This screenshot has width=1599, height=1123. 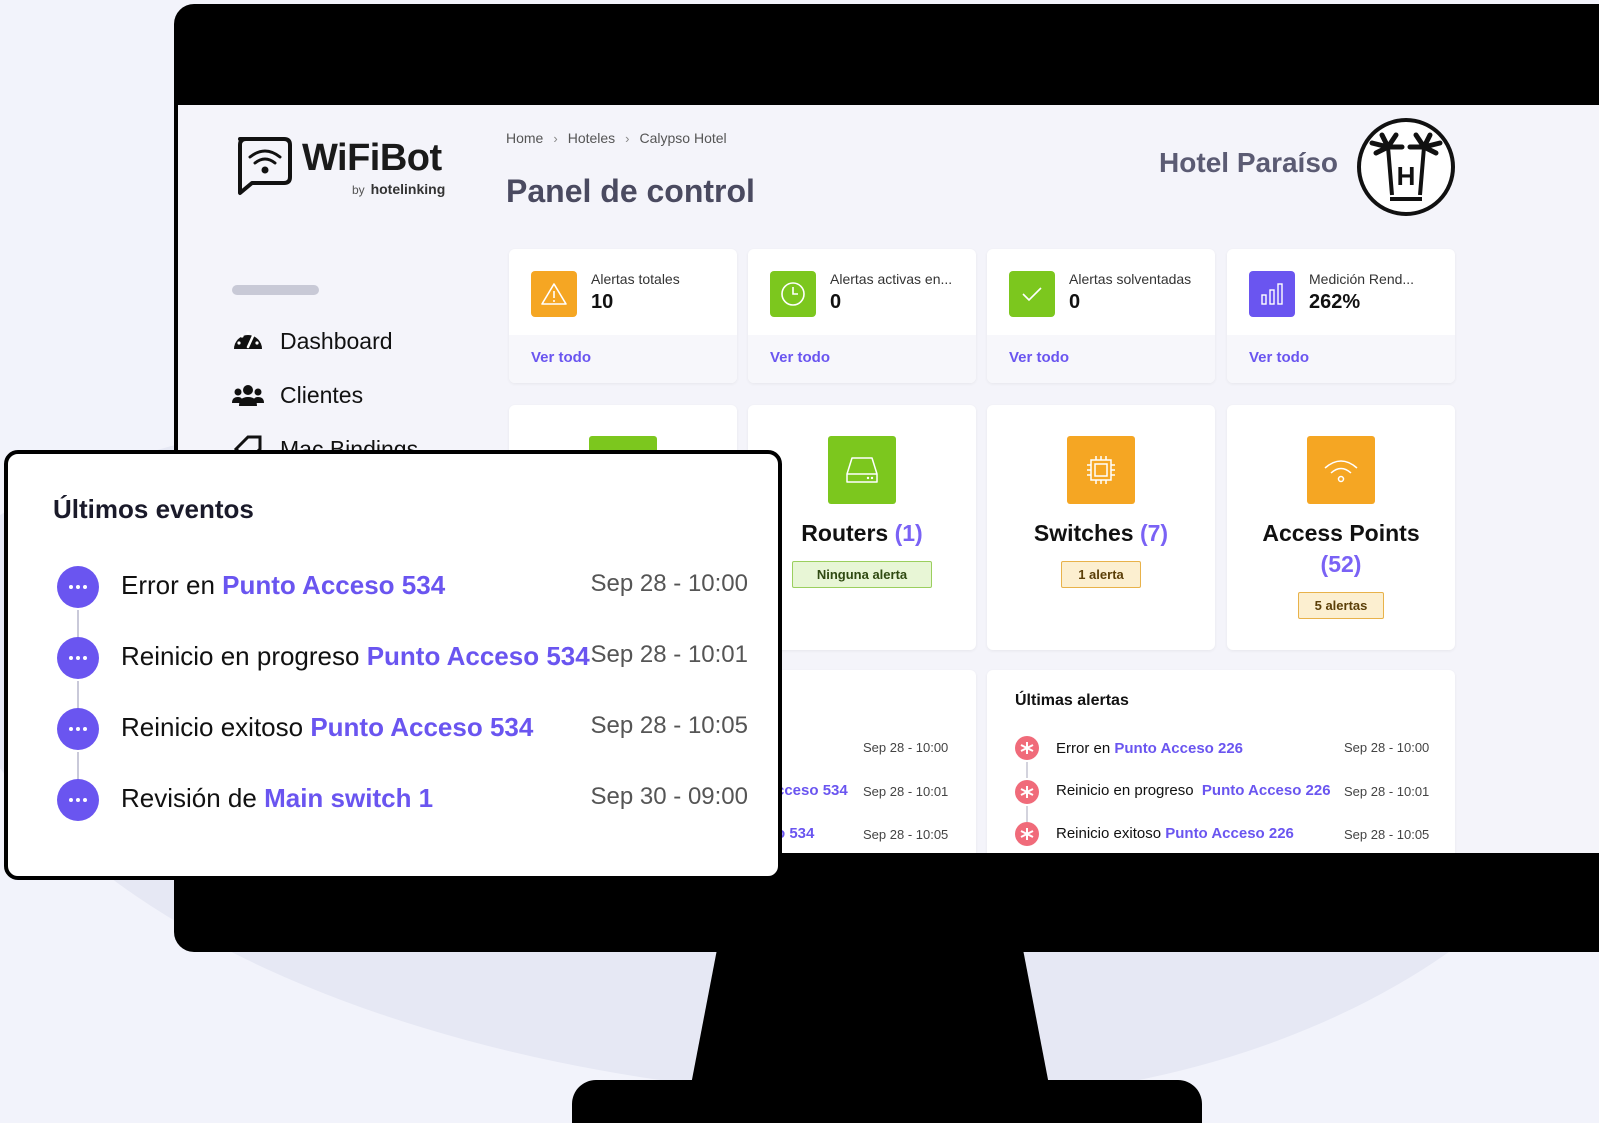 I want to click on stat-label: Alertas totales, so click(x=635, y=279).